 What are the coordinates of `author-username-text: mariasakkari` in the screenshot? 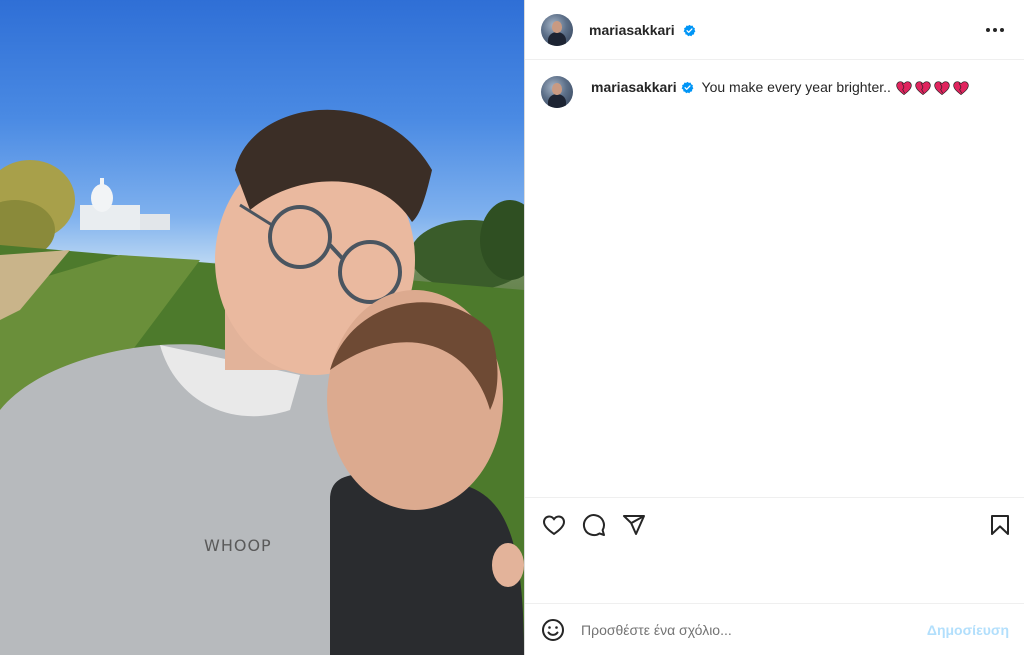 It's located at (632, 30).